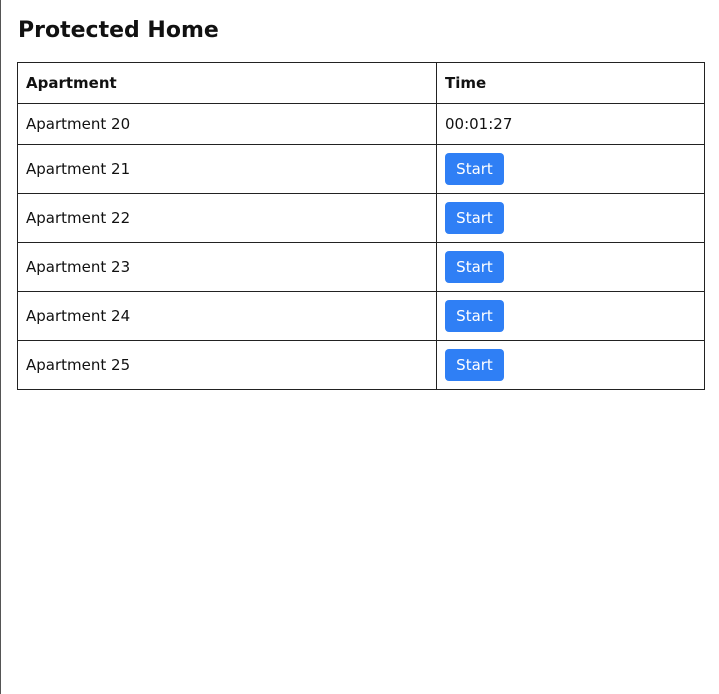  Describe the element at coordinates (570, 124) in the screenshot. I see `timer-value: 00:01:27` at that location.